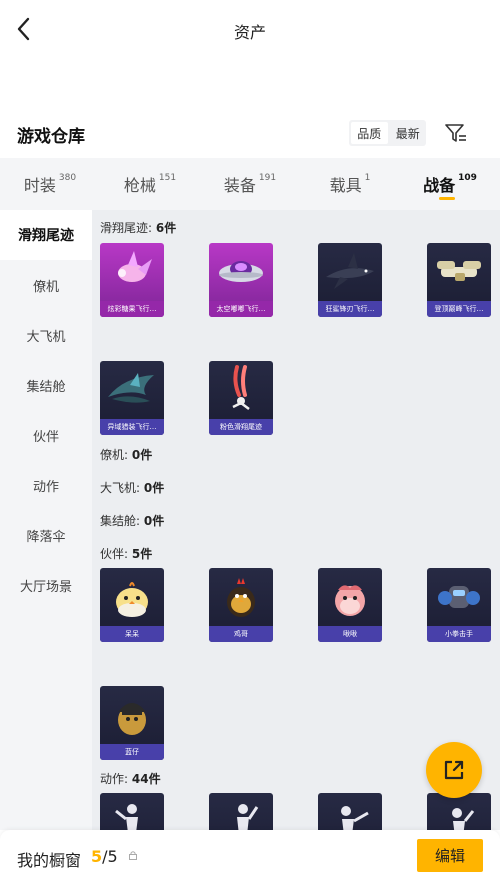 The height and width of the screenshot is (885, 500). I want to click on category-label-partner: 伙伴: 5件, so click(126, 553).